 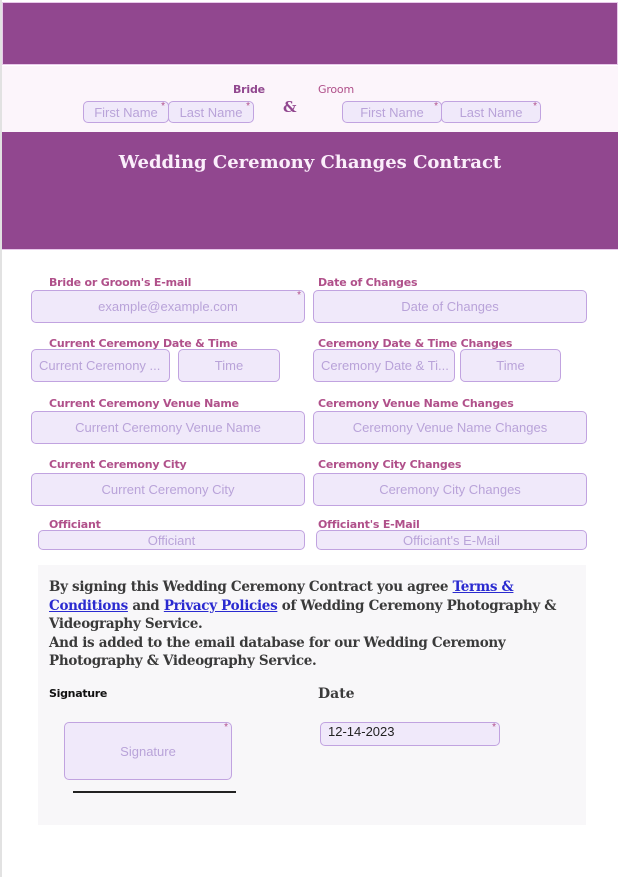 I want to click on current-city-placeholder: Current Ceremony City, so click(x=168, y=489).